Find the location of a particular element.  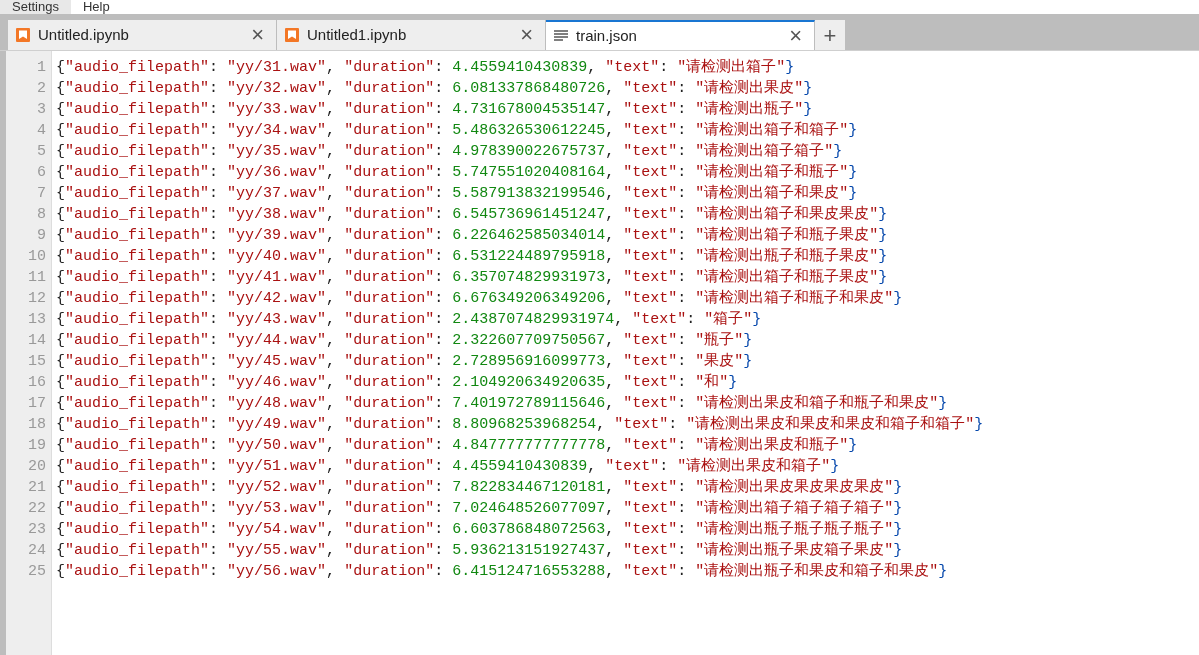

line-number: 11 is located at coordinates (37, 278).